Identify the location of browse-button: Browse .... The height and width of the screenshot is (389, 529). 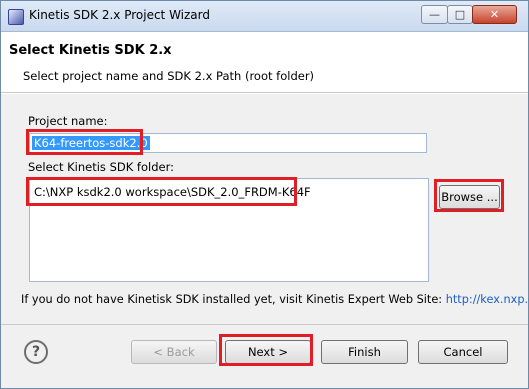
(469, 197).